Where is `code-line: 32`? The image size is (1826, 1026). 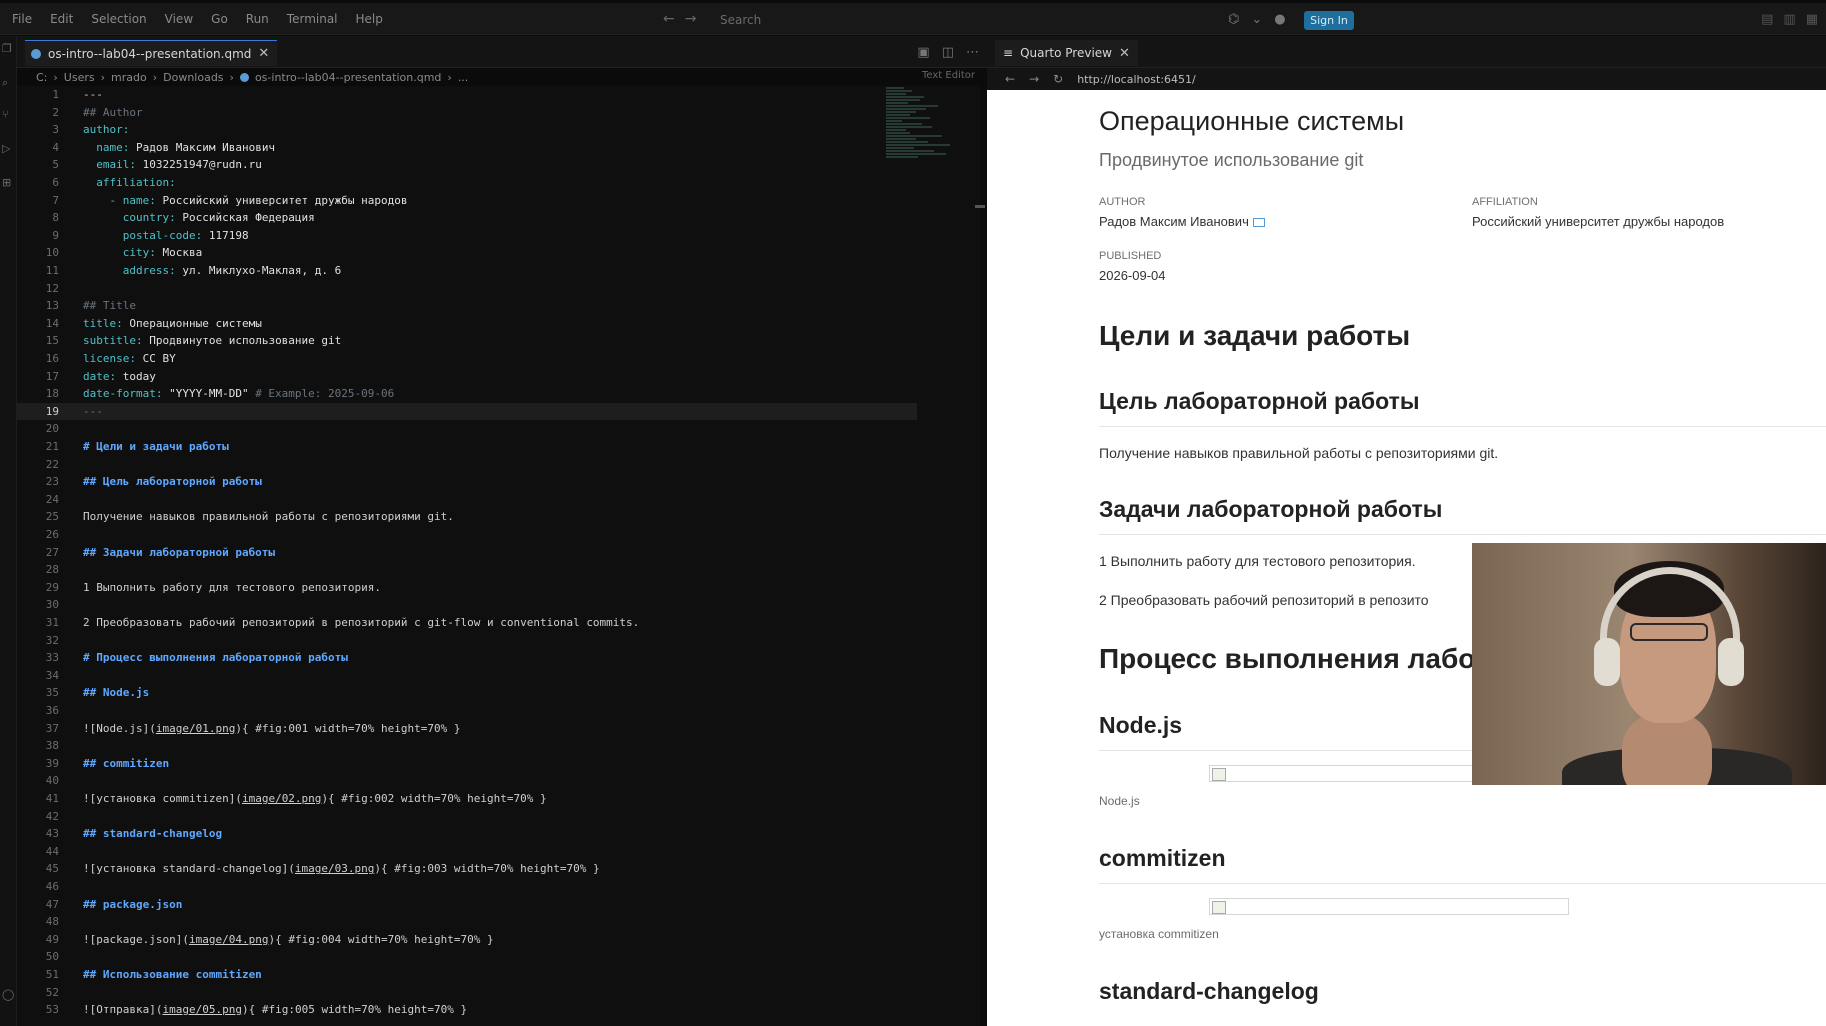 code-line: 32 is located at coordinates (467, 641).